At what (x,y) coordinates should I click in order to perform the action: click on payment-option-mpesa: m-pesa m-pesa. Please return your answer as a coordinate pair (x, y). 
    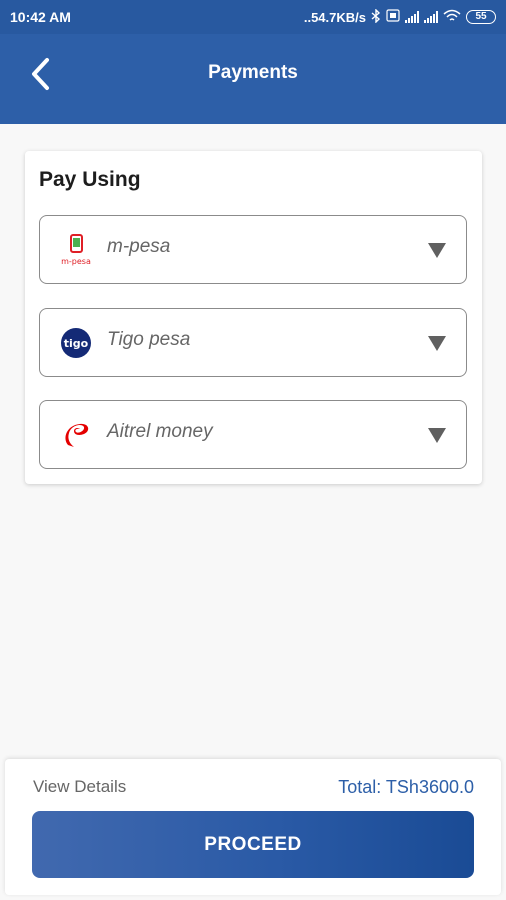
    Looking at the image, I should click on (253, 249).